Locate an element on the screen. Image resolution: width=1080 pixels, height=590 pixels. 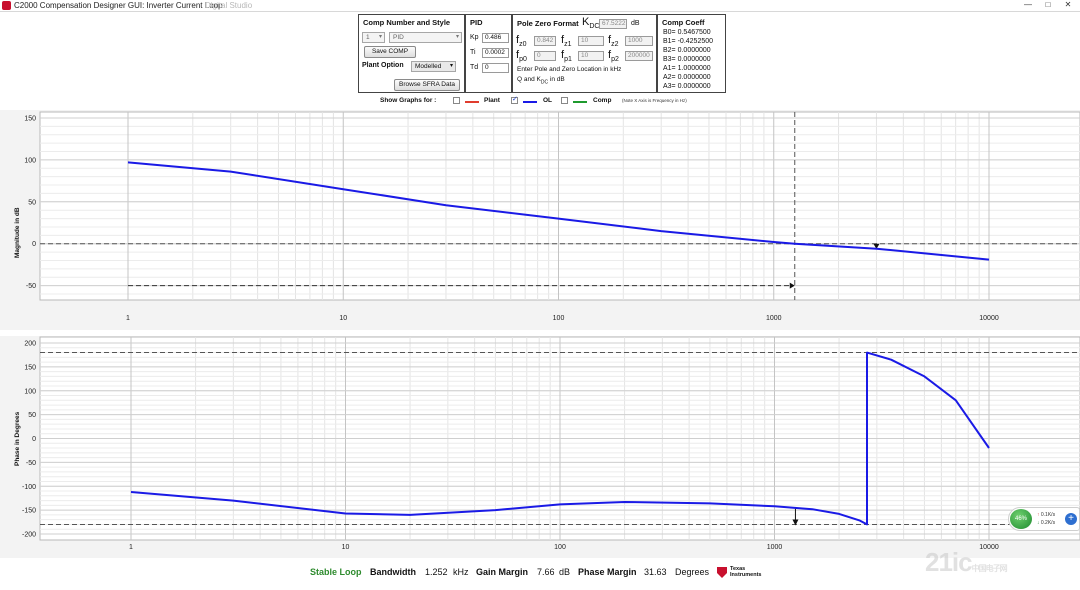
fz2-label: fz2 is located at coordinates (613, 41).